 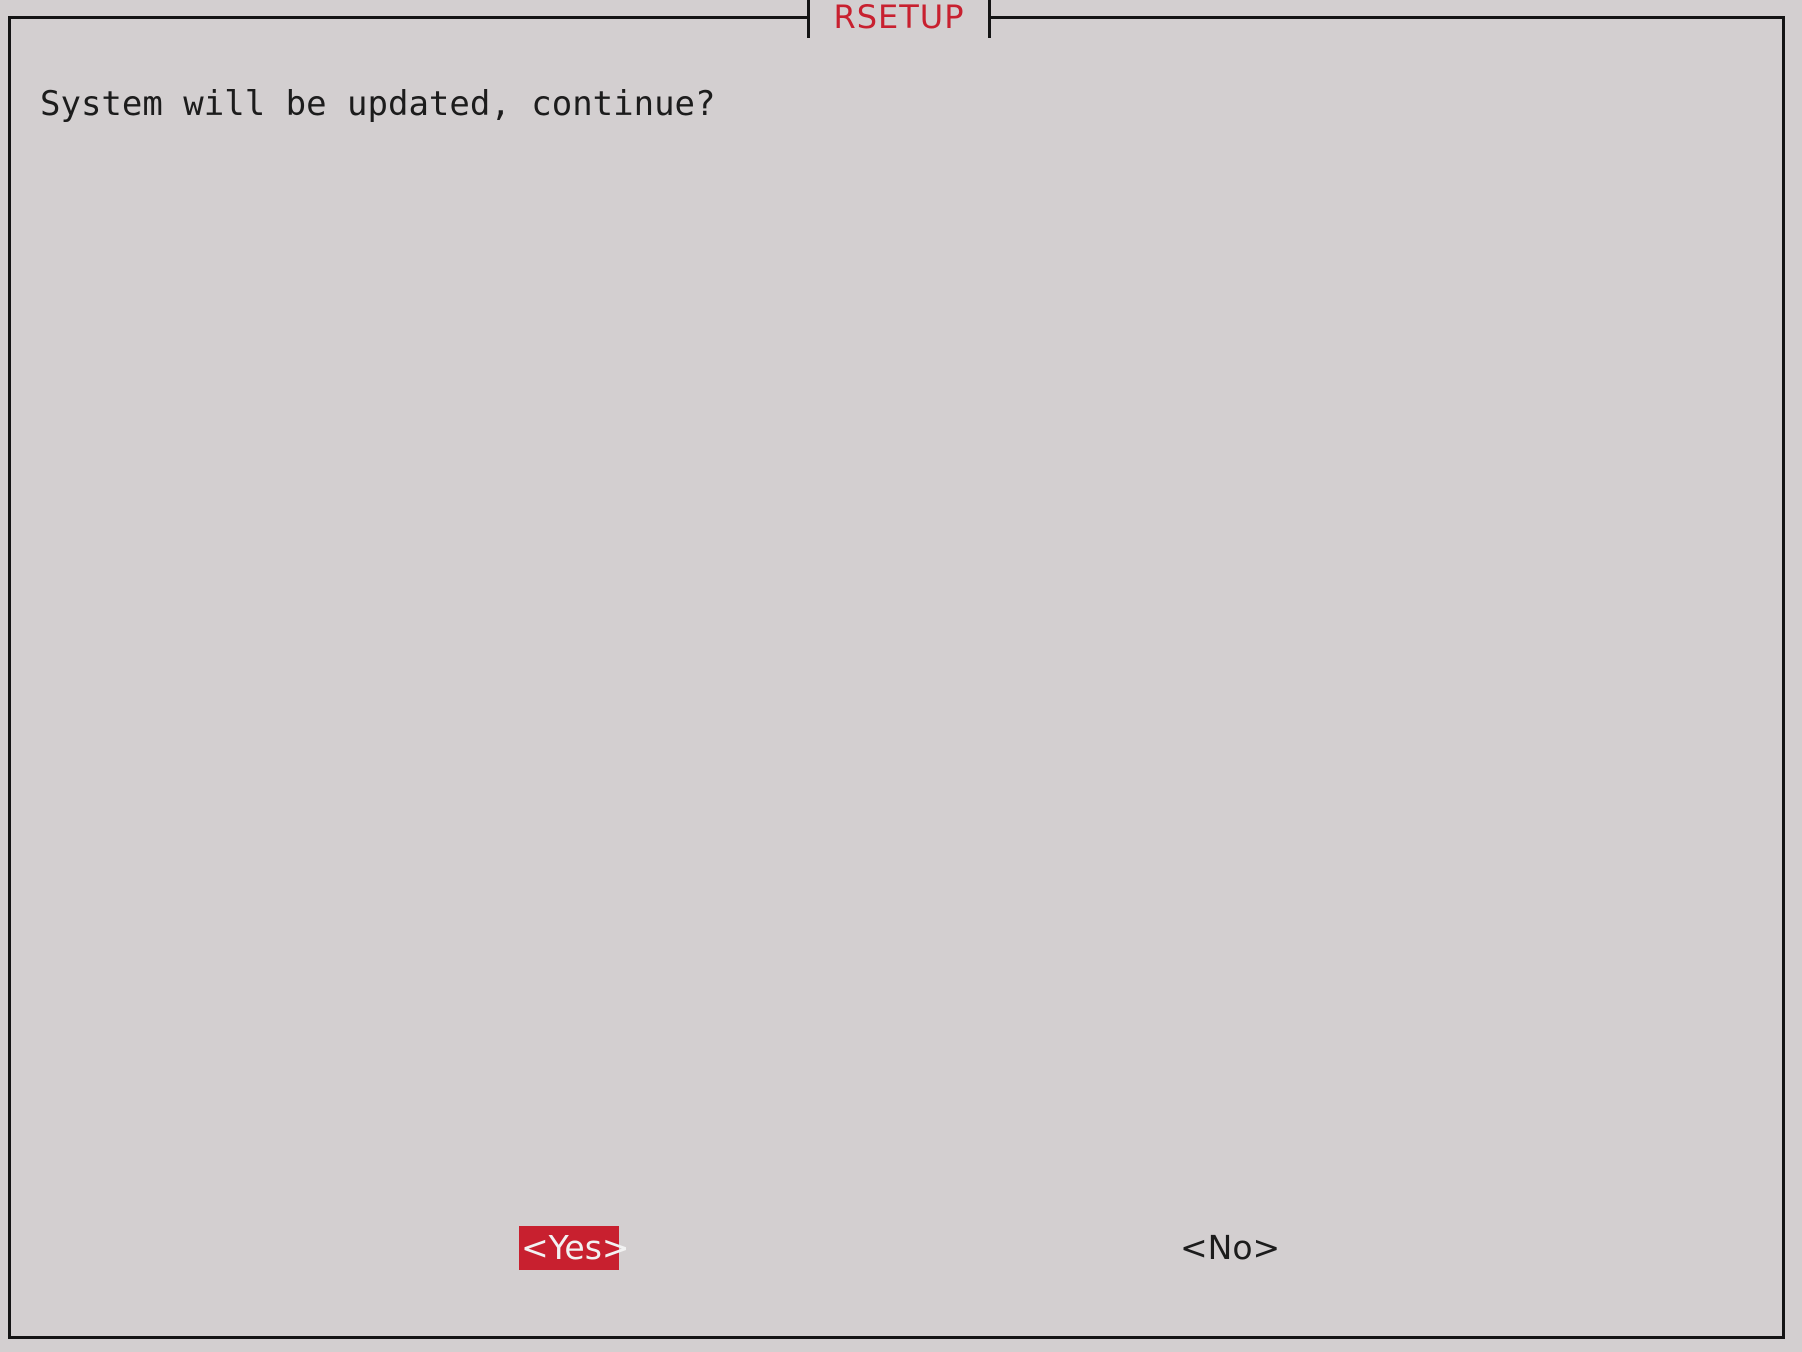 I want to click on dialog-title: RSETUP, so click(x=899, y=18).